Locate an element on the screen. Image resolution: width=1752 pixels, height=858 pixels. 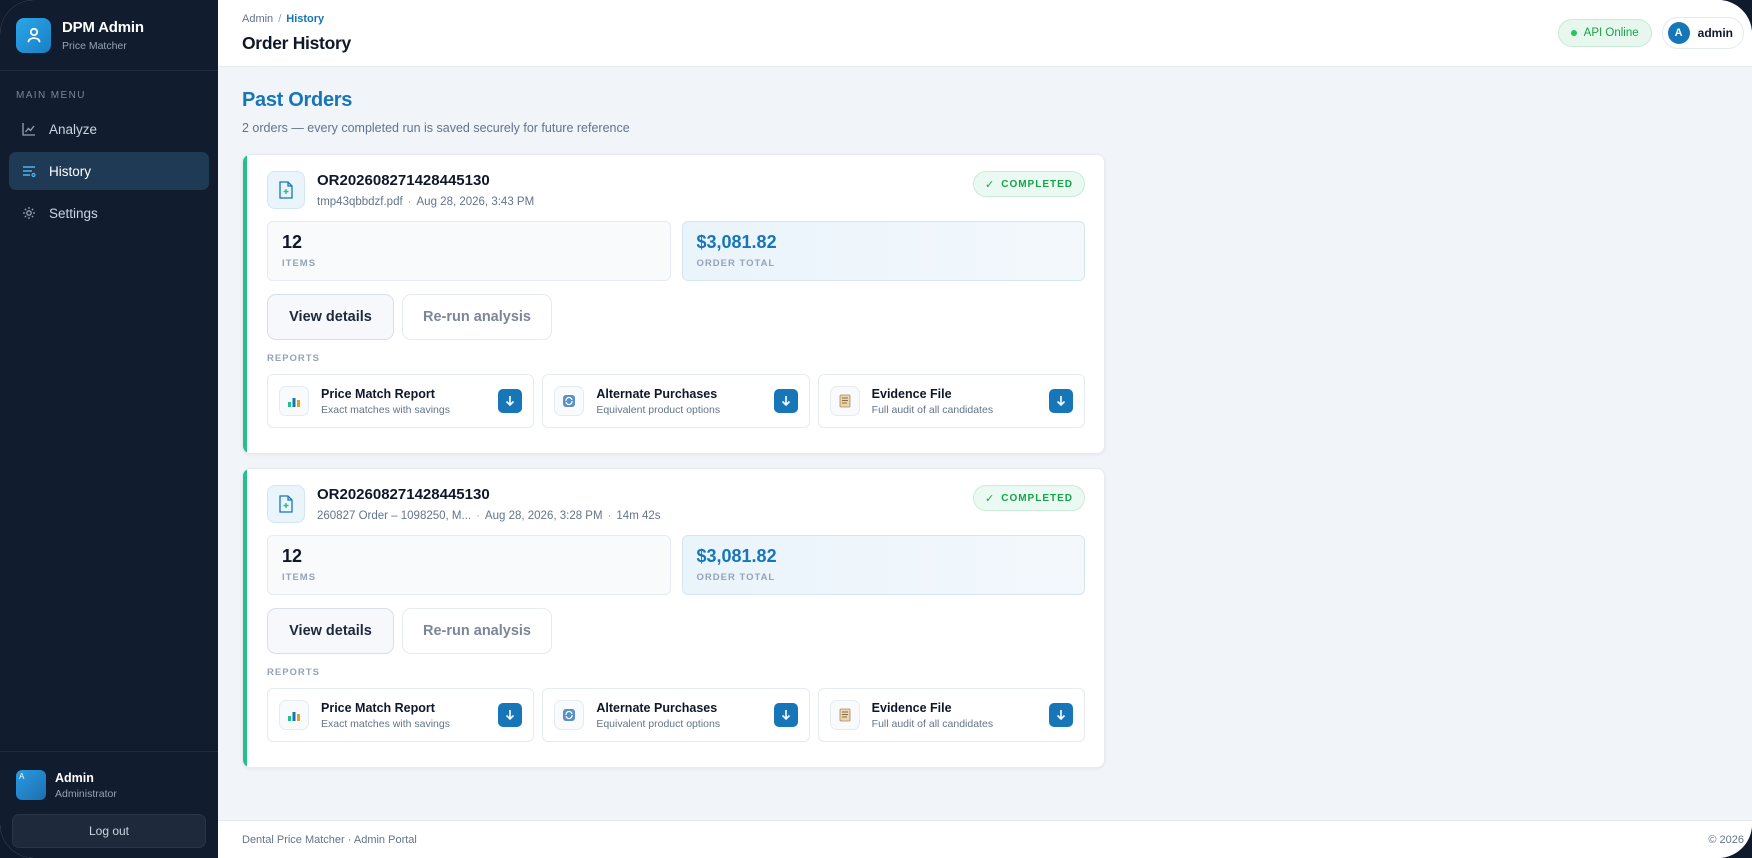
chart-line-icon is located at coordinates (29, 129).